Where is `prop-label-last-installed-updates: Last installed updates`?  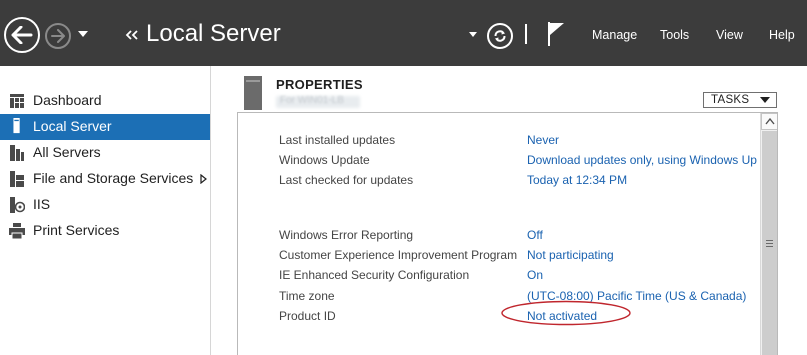 prop-label-last-installed-updates: Last installed updates is located at coordinates (337, 140).